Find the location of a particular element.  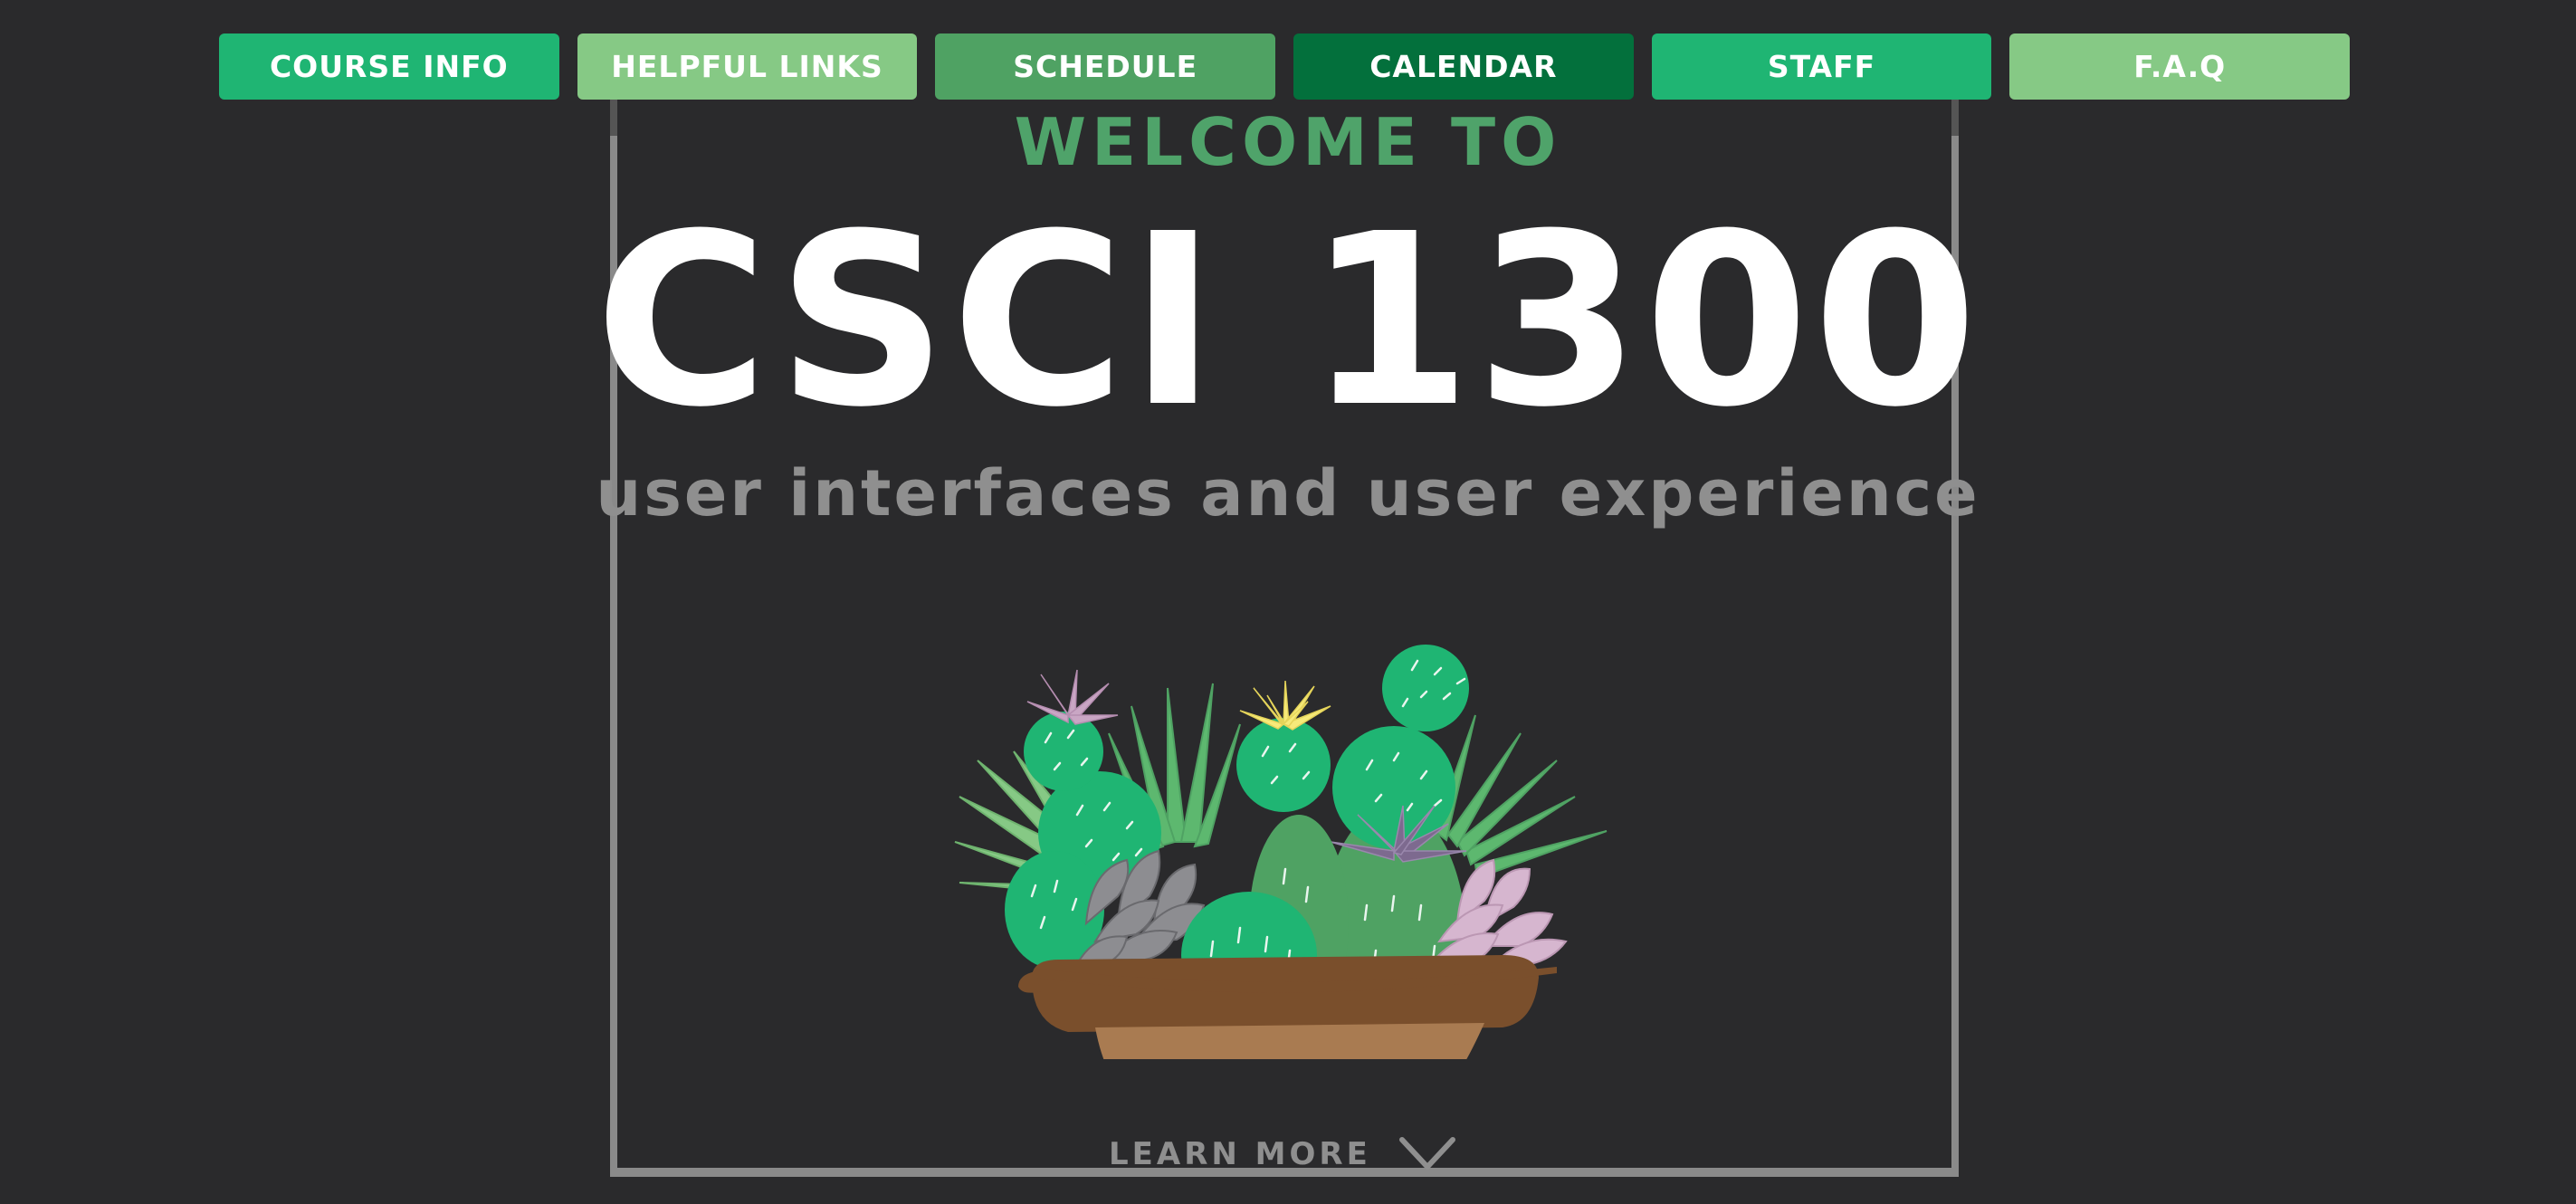

nav-staff-button: STAFF is located at coordinates (1822, 66).